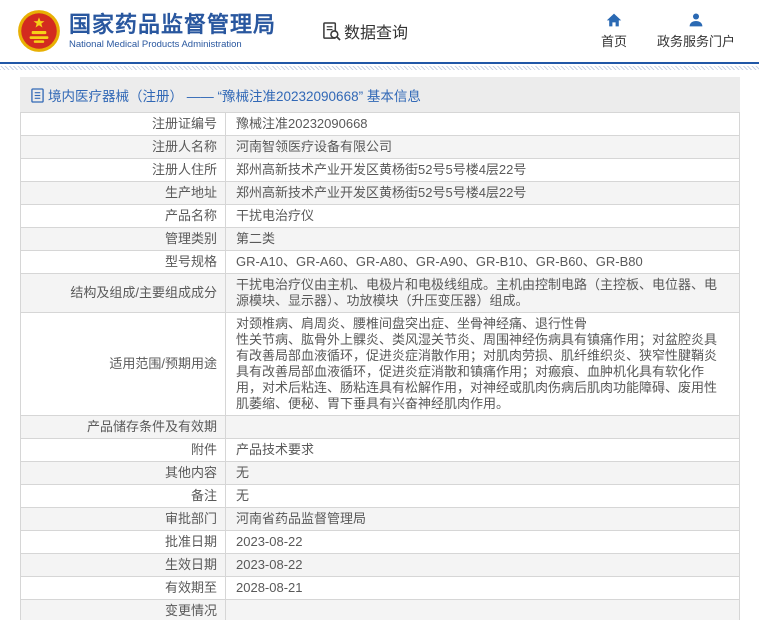 This screenshot has height=620, width=759. I want to click on table-row: 变更情况, so click(380, 609).